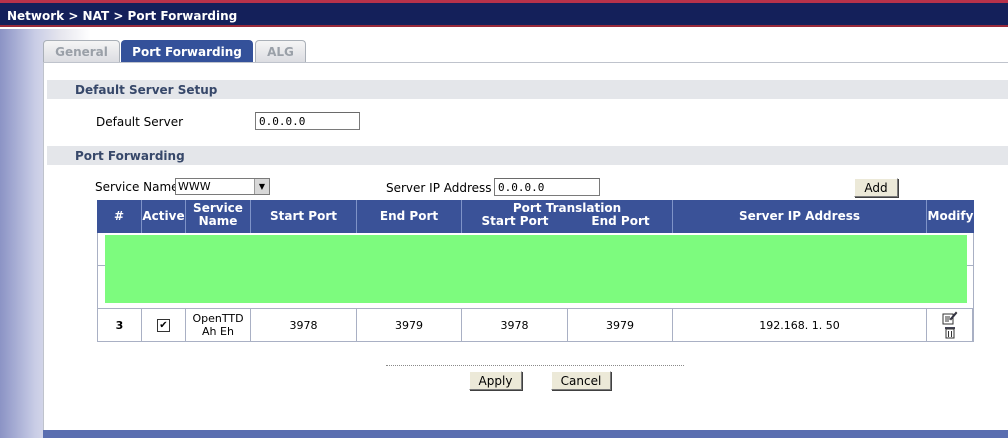 This screenshot has height=438, width=1008. Describe the element at coordinates (409, 216) in the screenshot. I see `col-header-end-port: End Port` at that location.